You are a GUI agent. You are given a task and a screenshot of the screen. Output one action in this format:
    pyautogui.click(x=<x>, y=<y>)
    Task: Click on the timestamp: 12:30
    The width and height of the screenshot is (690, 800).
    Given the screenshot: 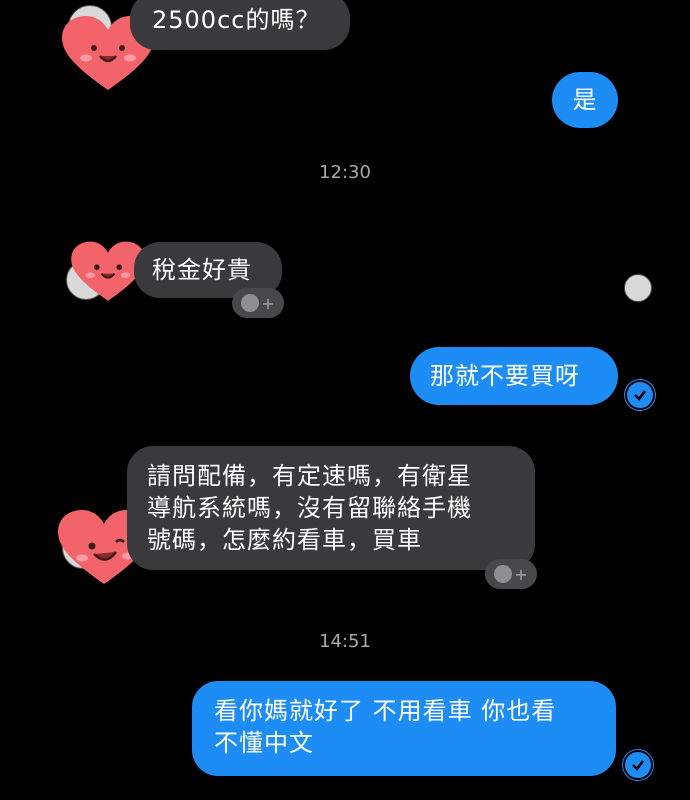 What is the action you would take?
    pyautogui.click(x=345, y=172)
    